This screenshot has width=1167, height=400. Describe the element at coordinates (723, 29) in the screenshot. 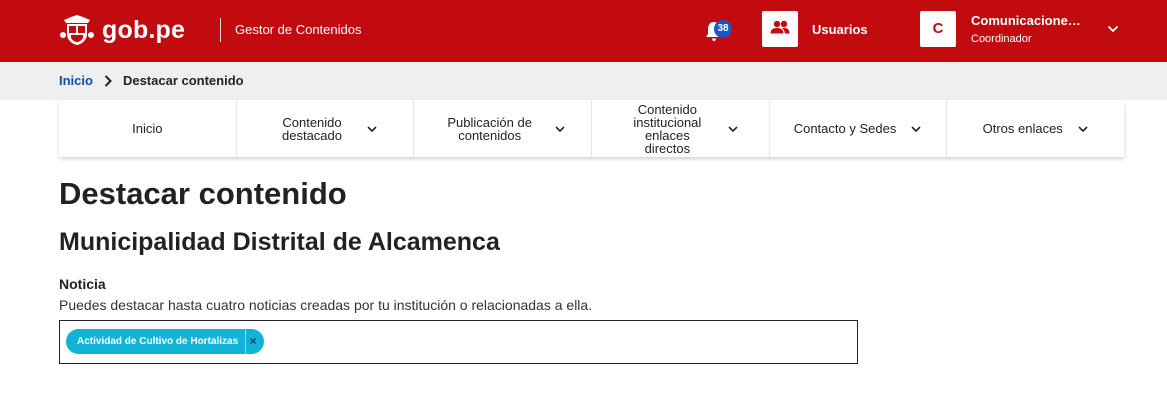

I see `notifications-badge: 38` at that location.